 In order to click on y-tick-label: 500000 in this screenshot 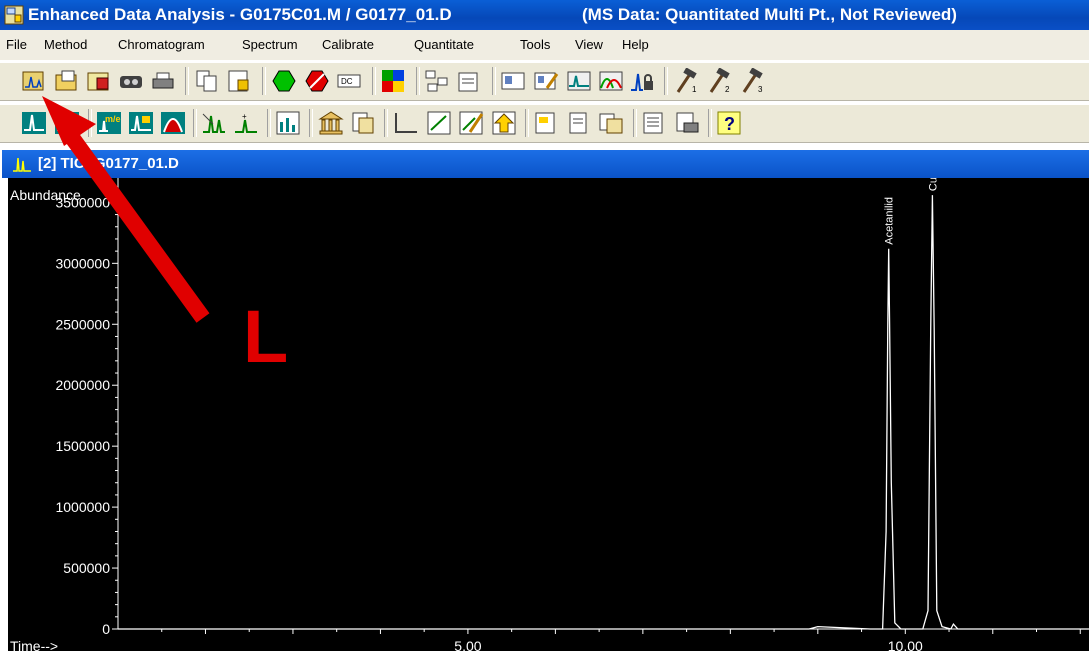, I will do `click(86, 568)`.